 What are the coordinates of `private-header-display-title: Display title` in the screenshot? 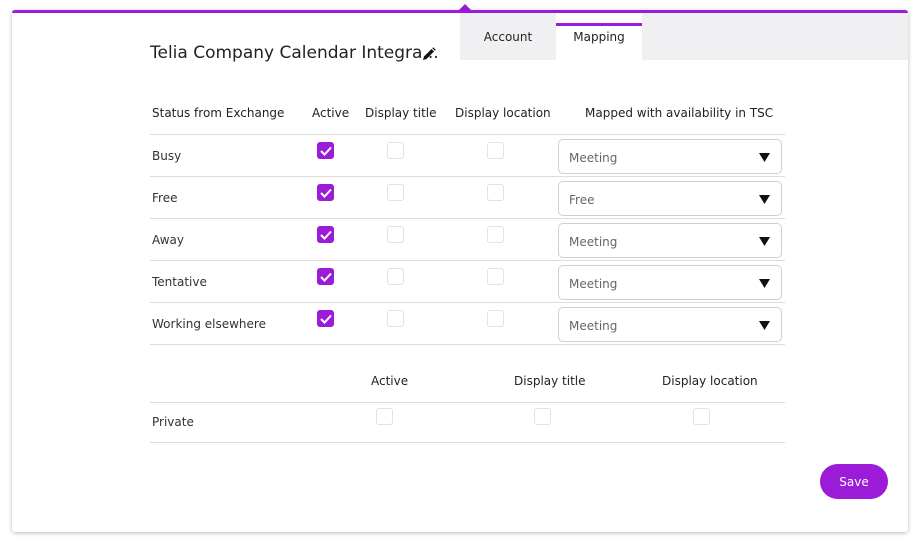 It's located at (550, 381).